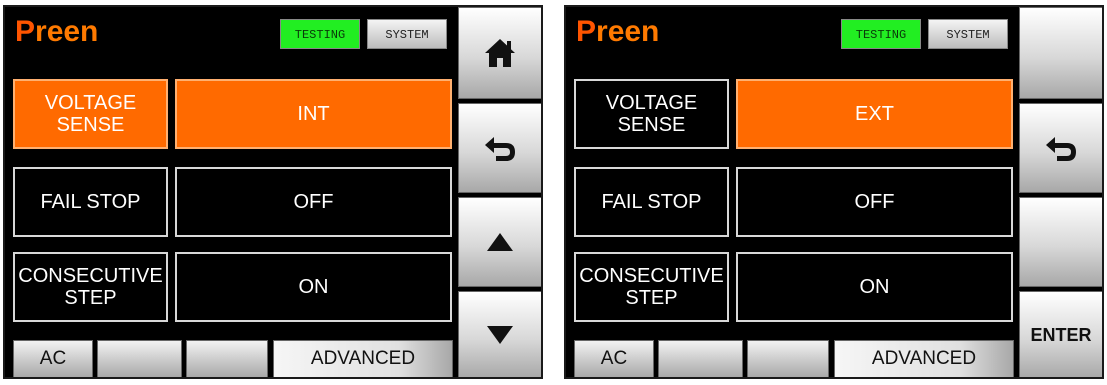 This screenshot has width=1107, height=385. I want to click on up-triangle-icon, so click(500, 242).